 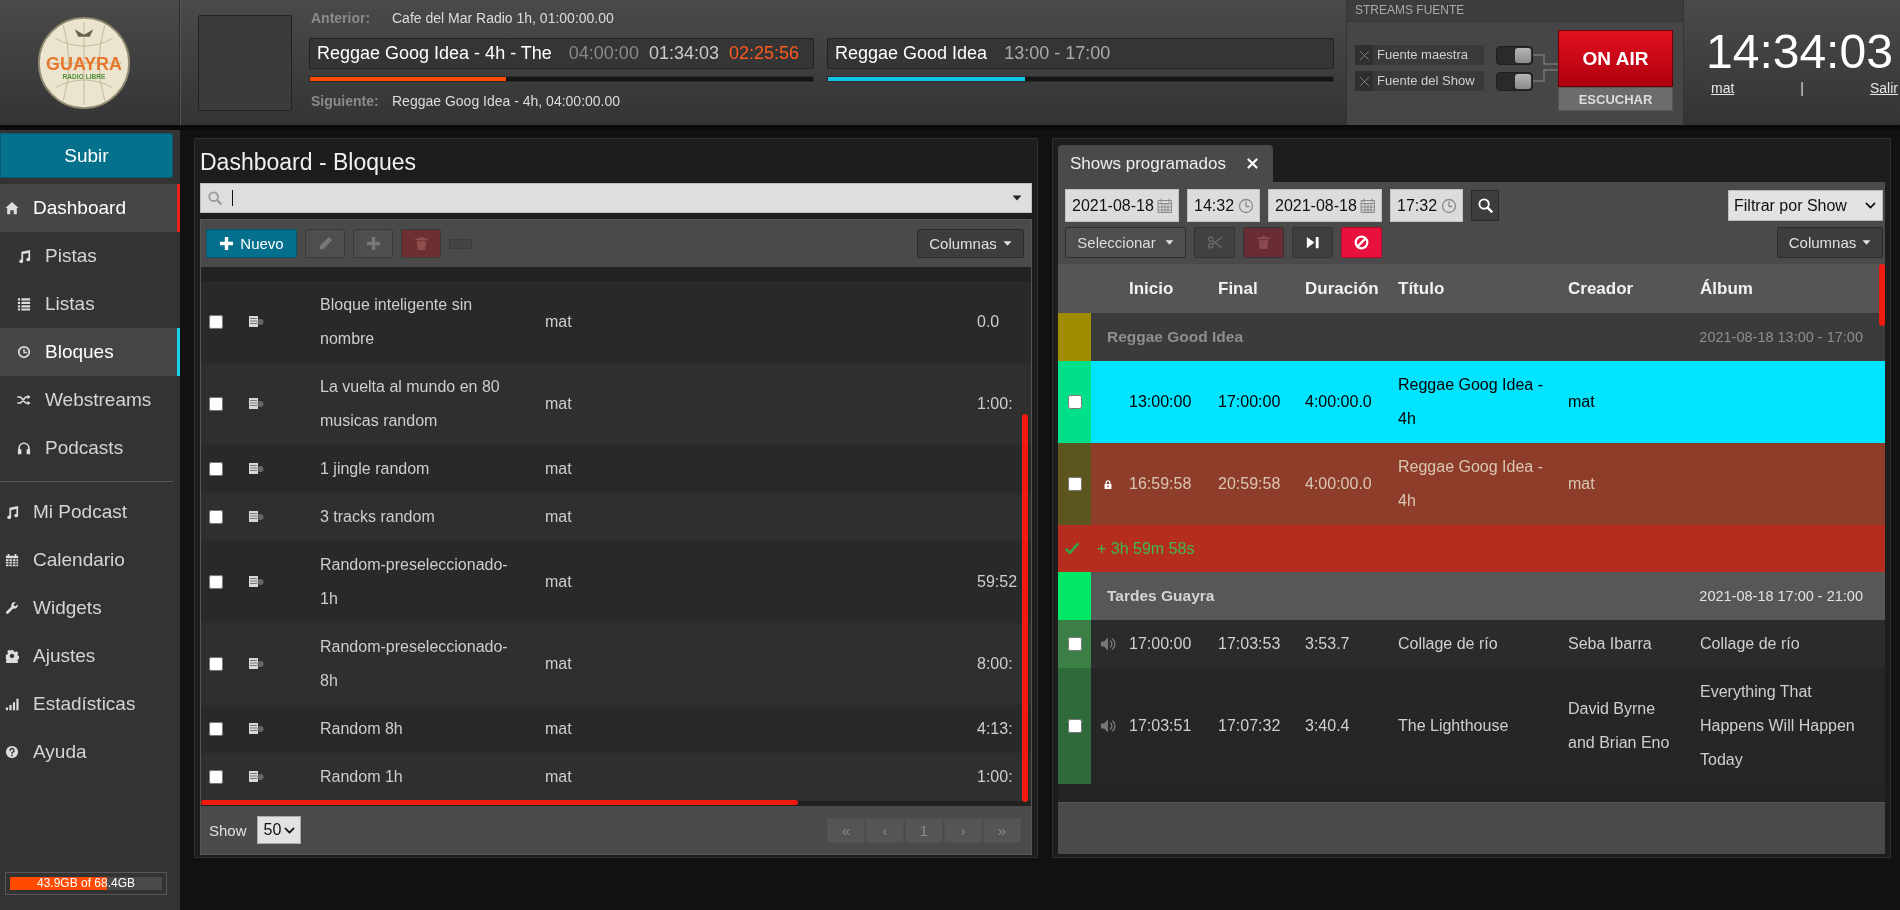 What do you see at coordinates (90, 512) in the screenshot?
I see `nav-item: Mi Podcast` at bounding box center [90, 512].